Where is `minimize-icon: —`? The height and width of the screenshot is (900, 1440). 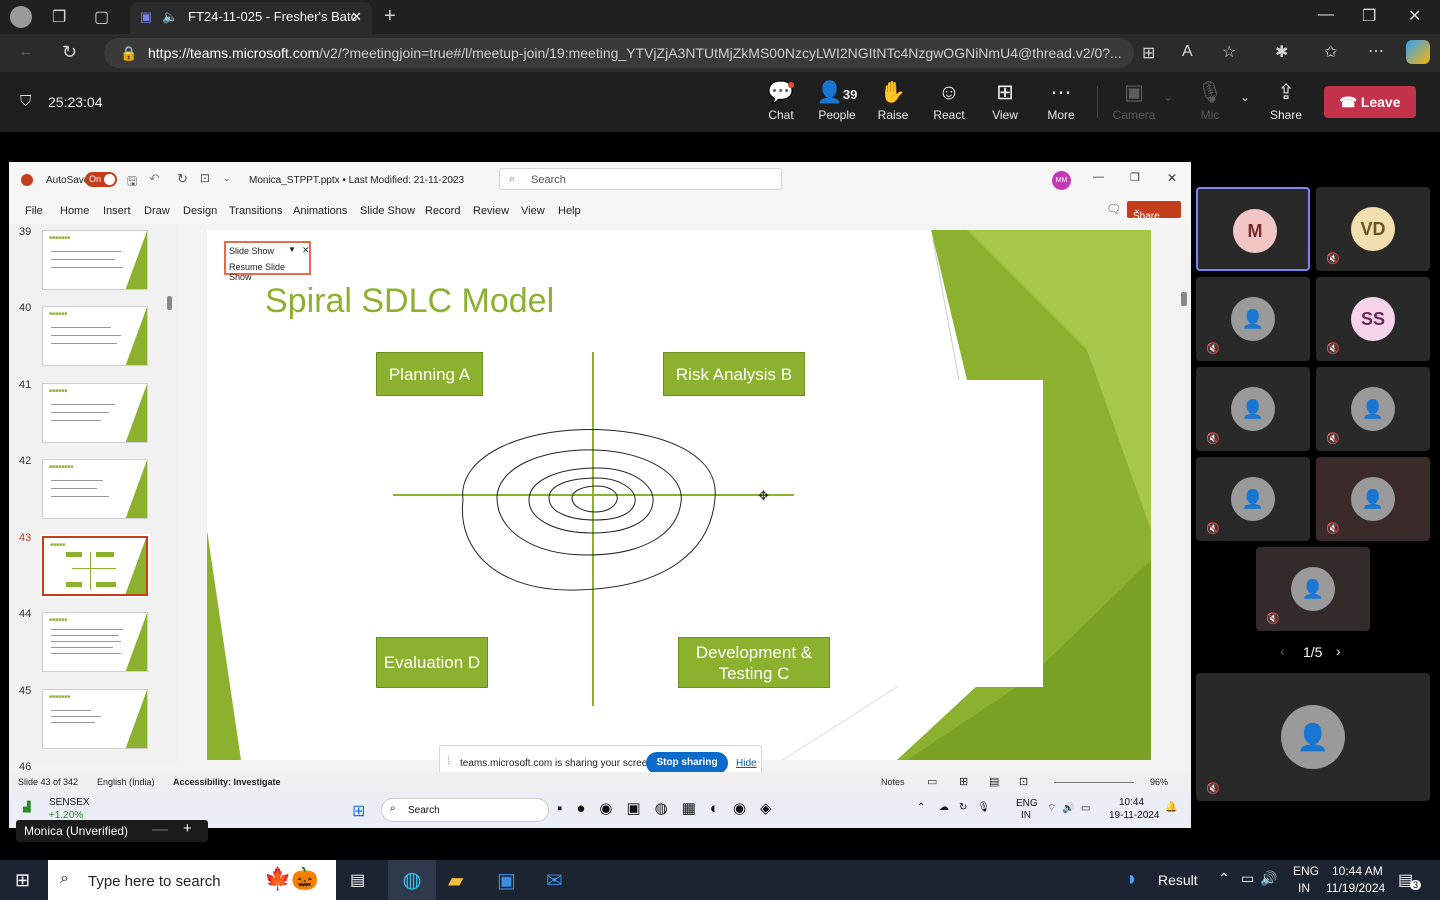
minimize-icon: — is located at coordinates (1326, 15).